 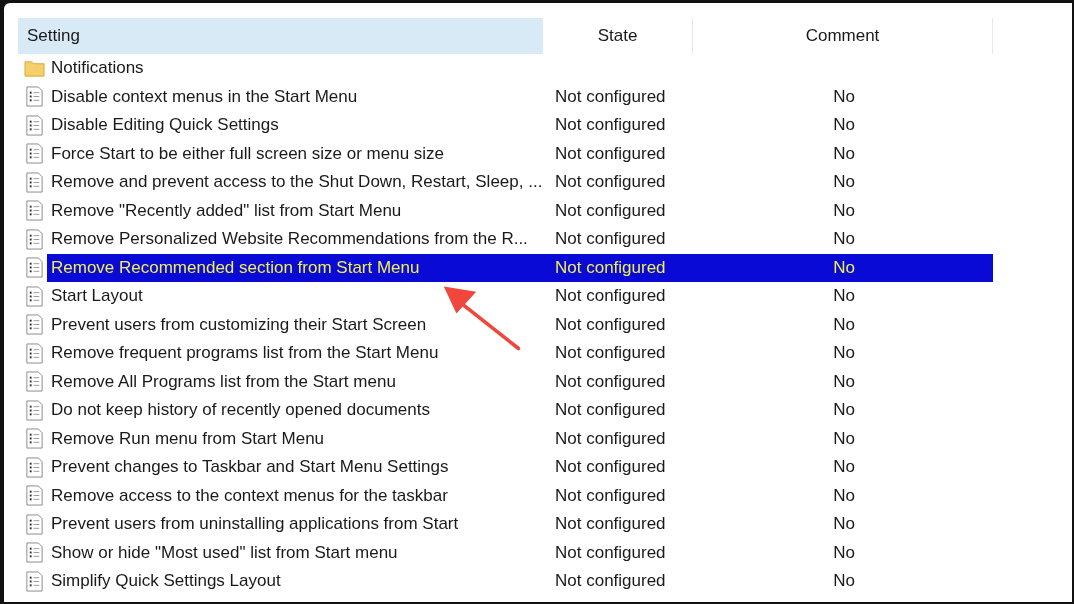 What do you see at coordinates (520, 353) in the screenshot?
I see `table-row: Remove frequent programs list from the Start Menu Not configured No` at bounding box center [520, 353].